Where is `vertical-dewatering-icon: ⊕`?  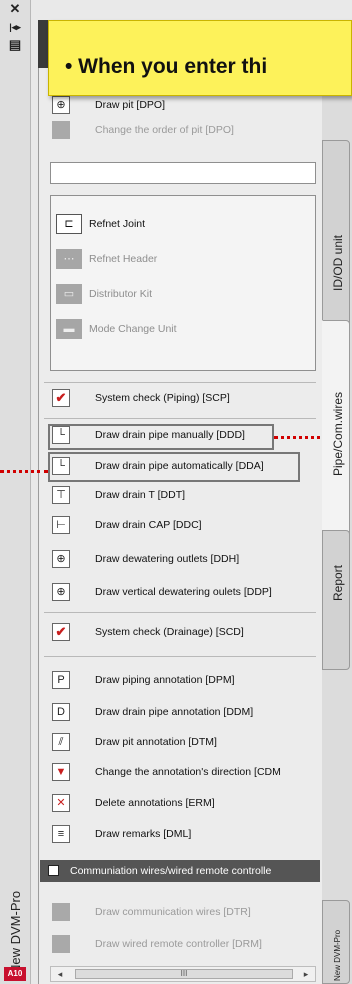 vertical-dewatering-icon: ⊕ is located at coordinates (61, 592).